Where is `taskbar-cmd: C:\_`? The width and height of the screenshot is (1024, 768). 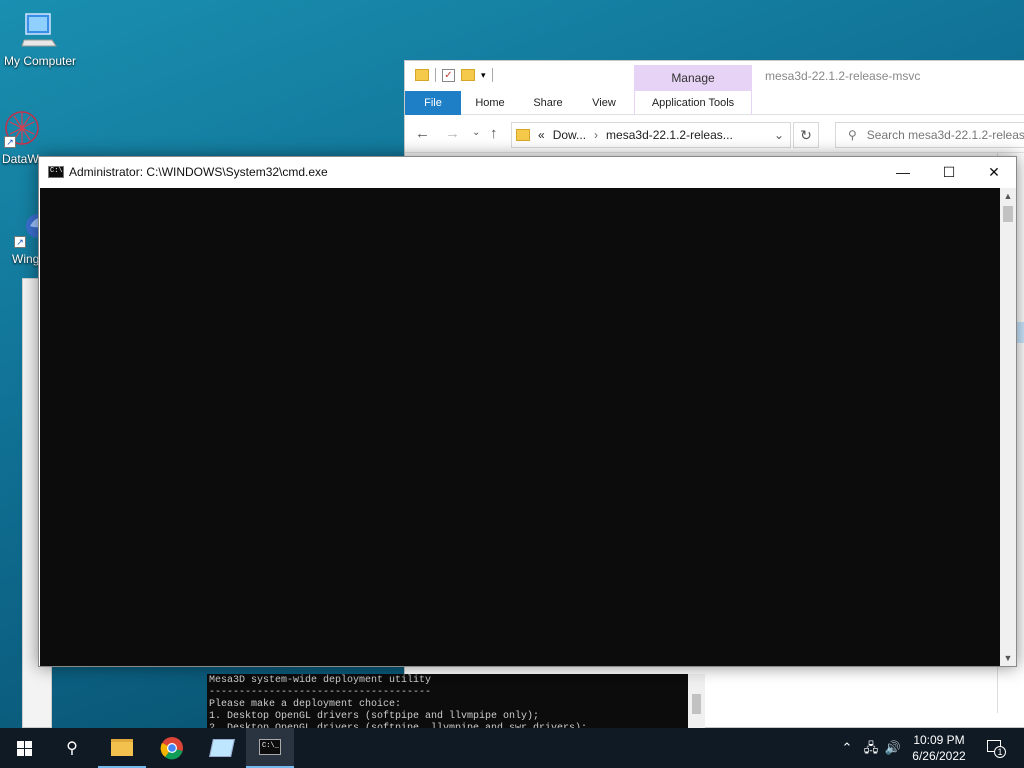
taskbar-cmd: C:\_ is located at coordinates (270, 748).